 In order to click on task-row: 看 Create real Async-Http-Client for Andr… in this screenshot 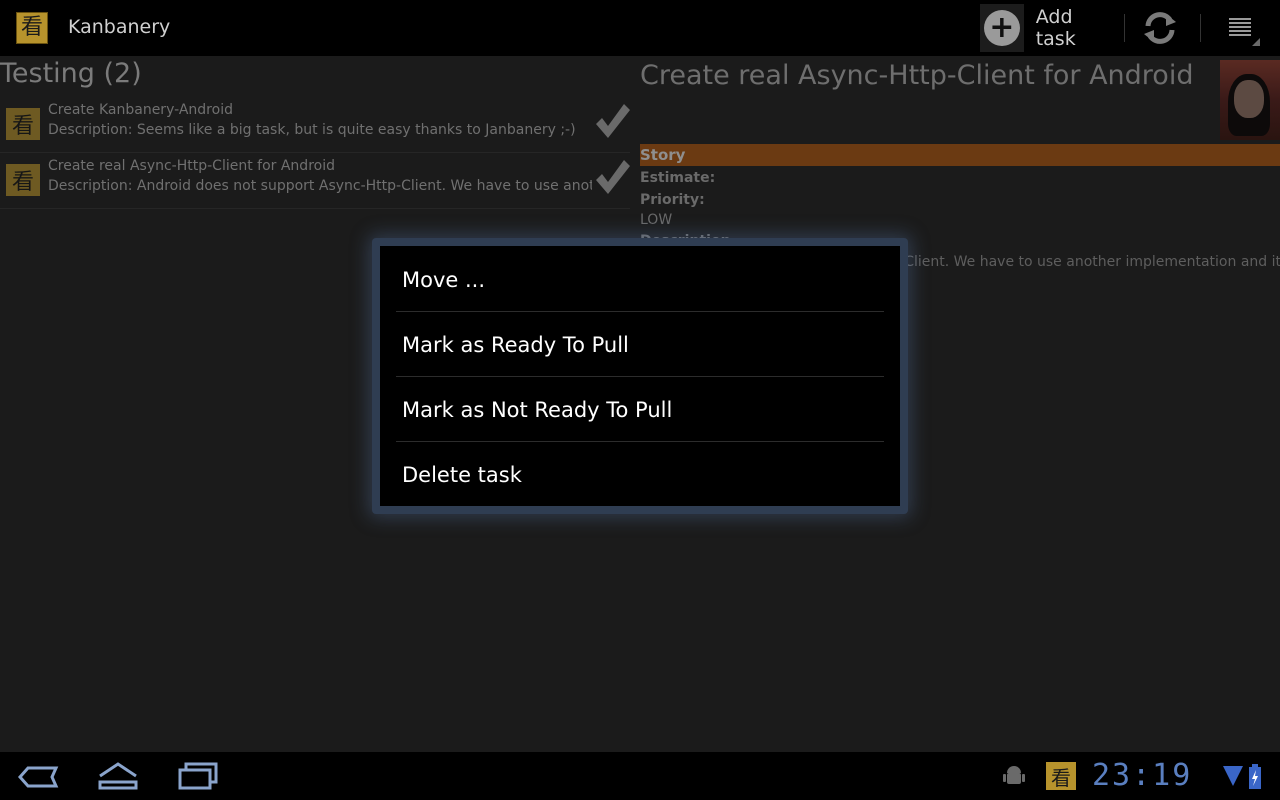, I will do `click(315, 182)`.